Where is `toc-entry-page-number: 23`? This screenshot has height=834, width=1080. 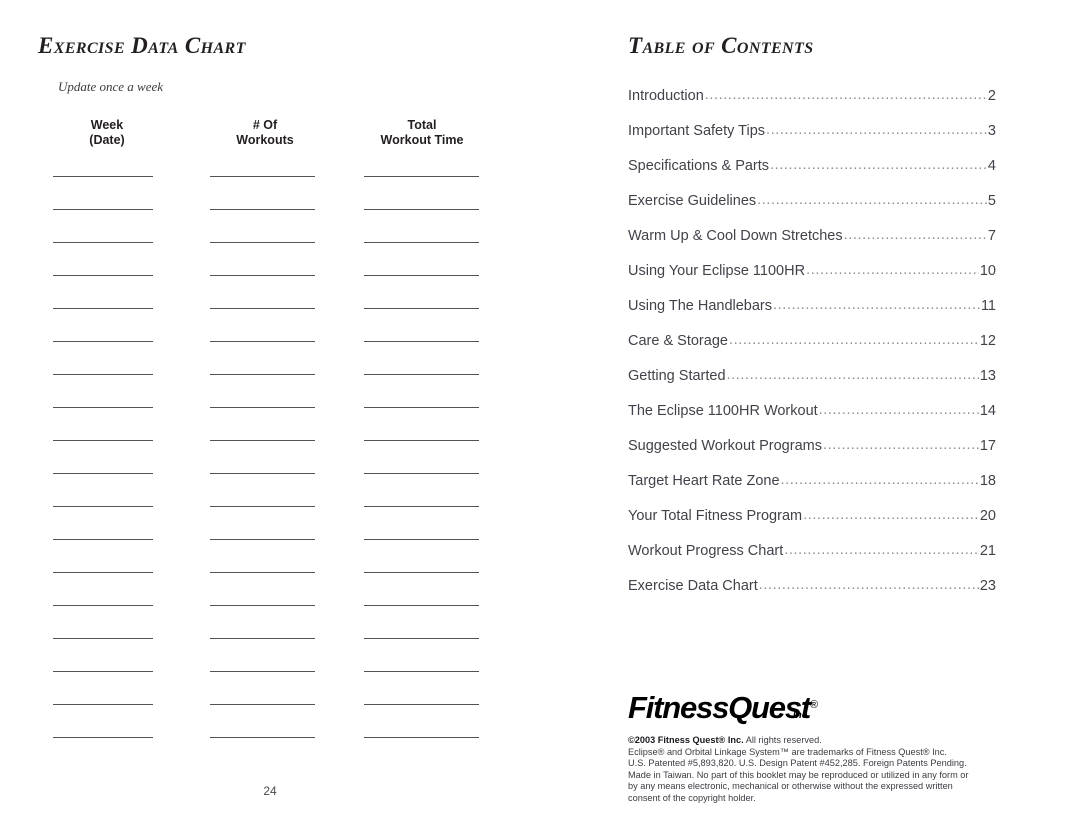
toc-entry-page-number: 23 is located at coordinates (987, 586).